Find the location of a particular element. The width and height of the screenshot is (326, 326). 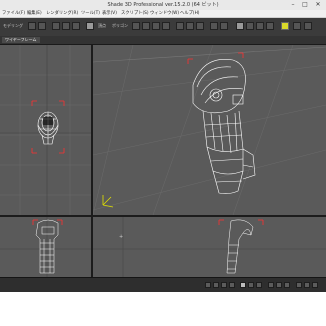

snap-icon is located at coordinates (136, 26).